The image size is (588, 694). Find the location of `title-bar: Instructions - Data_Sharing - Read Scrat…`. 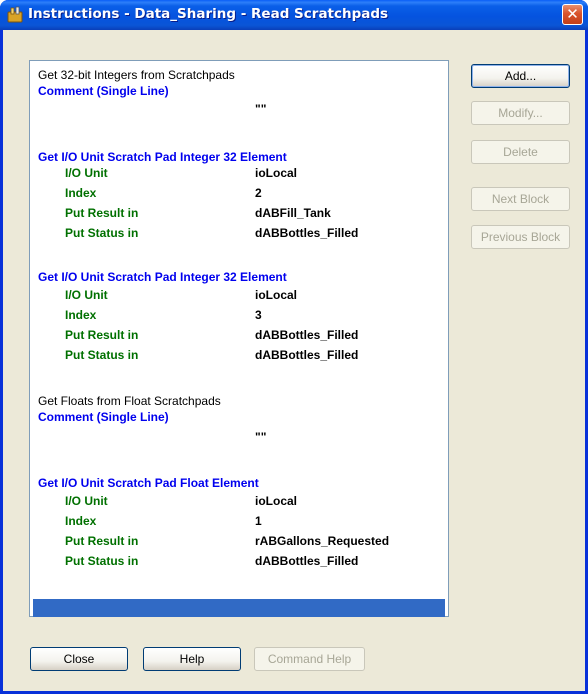

title-bar: Instructions - Data_Sharing - Read Scrat… is located at coordinates (294, 15).